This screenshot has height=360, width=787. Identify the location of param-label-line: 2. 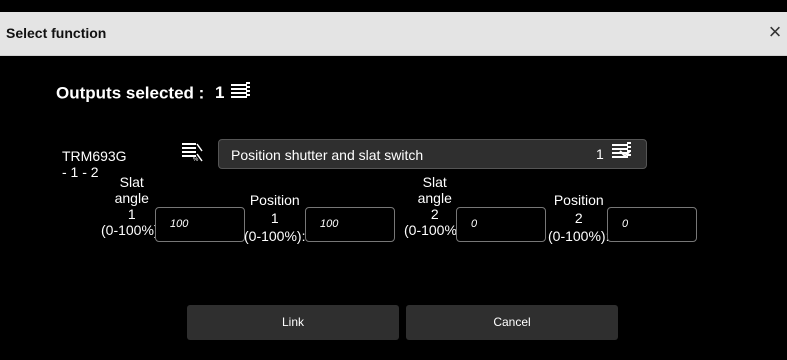
(578, 218).